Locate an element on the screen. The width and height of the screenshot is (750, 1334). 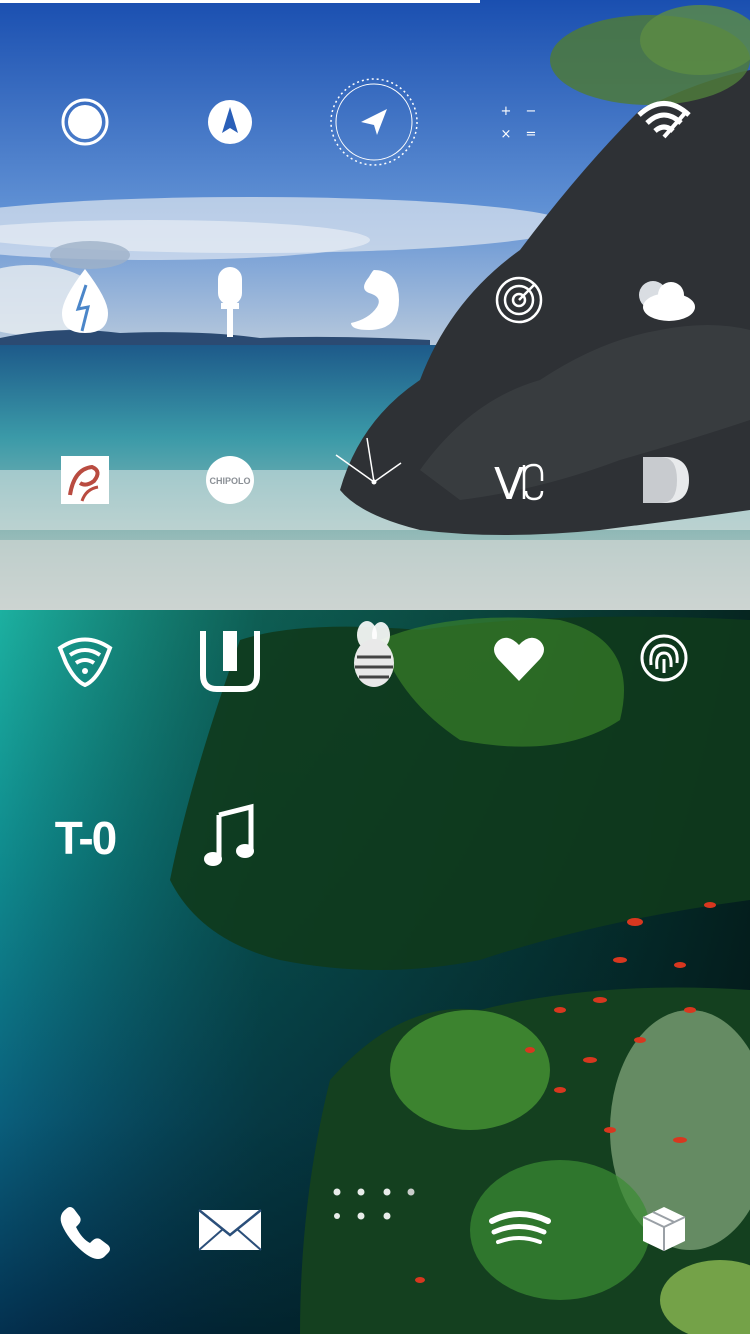
clock-icon is located at coordinates (374, 480).